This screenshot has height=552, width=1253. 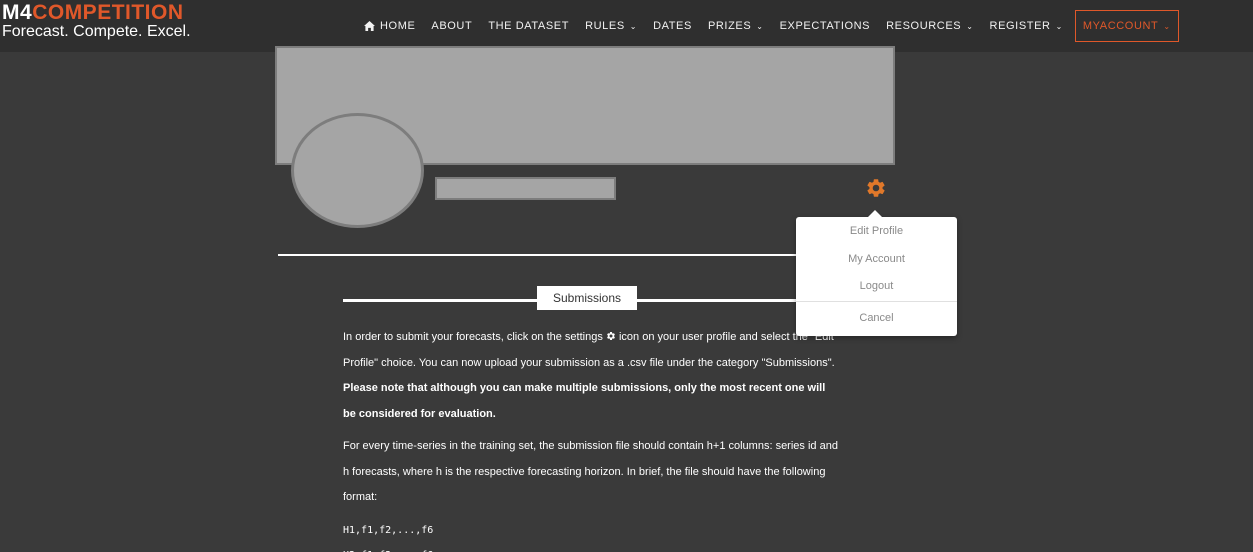 What do you see at coordinates (876, 301) in the screenshot?
I see `menu-divider` at bounding box center [876, 301].